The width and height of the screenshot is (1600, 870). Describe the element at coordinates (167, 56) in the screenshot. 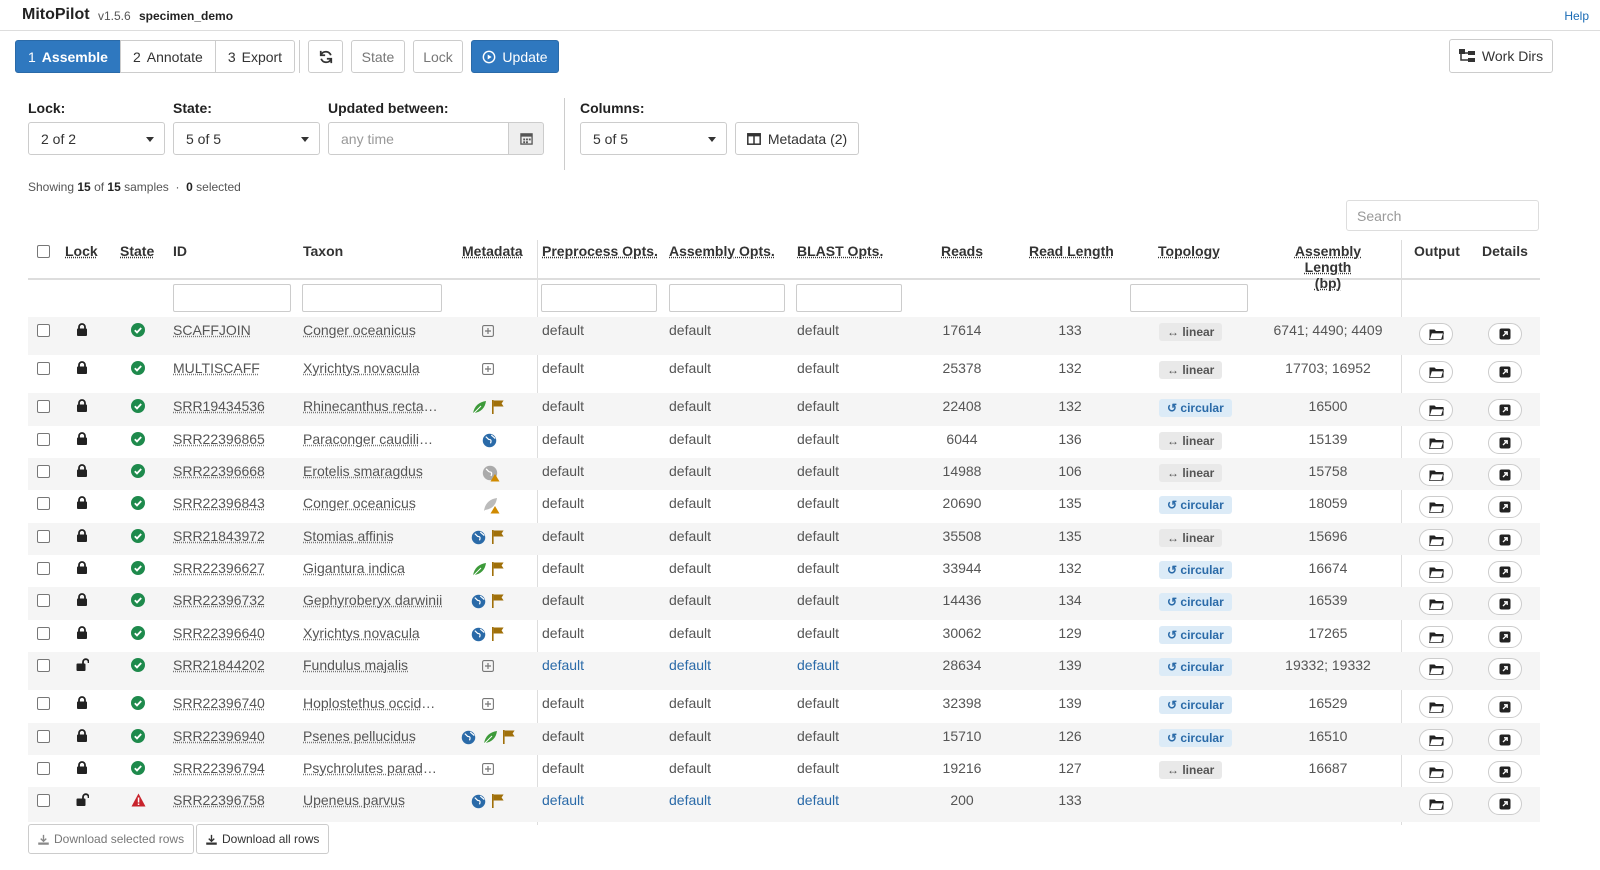

I see `step-annotate: 2 Annotate` at that location.